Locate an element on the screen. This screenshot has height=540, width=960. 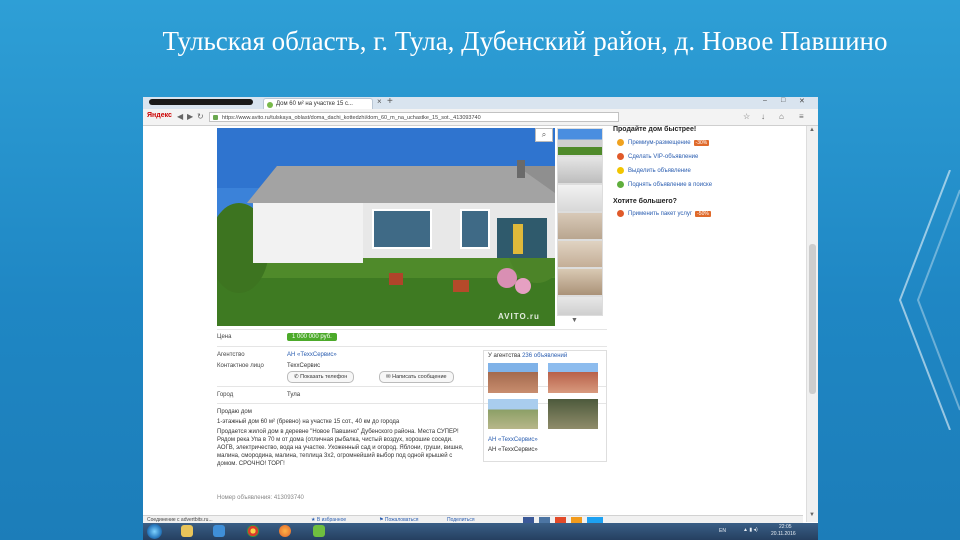
house-photo-drawing is located at coordinates (386, 227).